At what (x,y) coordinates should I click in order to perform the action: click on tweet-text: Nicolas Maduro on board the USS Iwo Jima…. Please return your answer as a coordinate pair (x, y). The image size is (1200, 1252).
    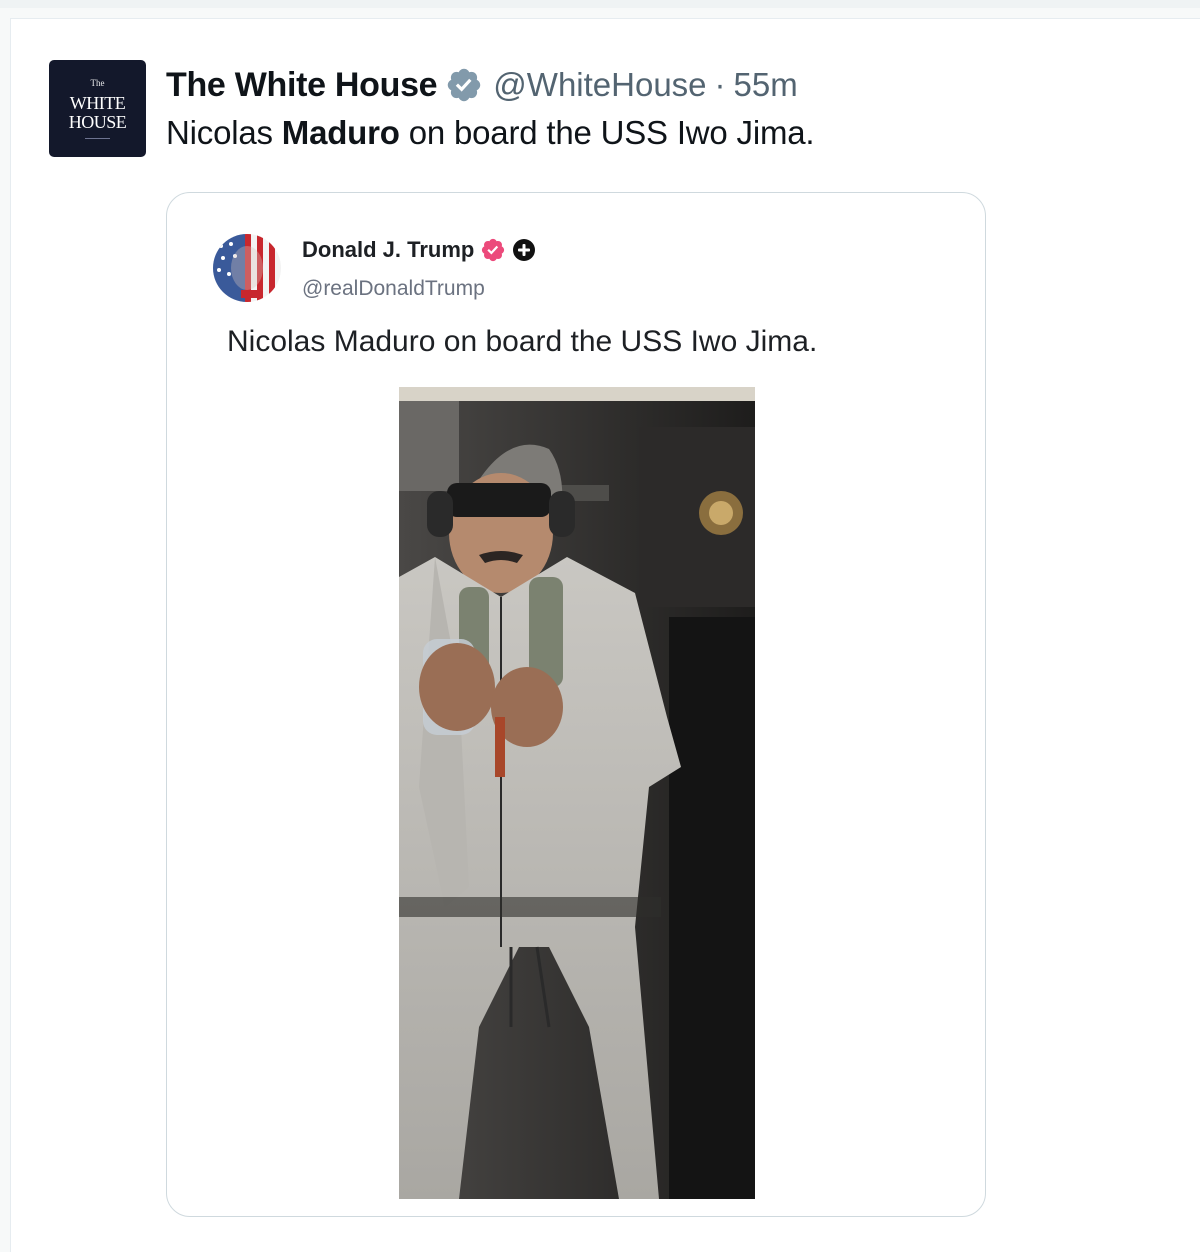
    Looking at the image, I should click on (490, 133).